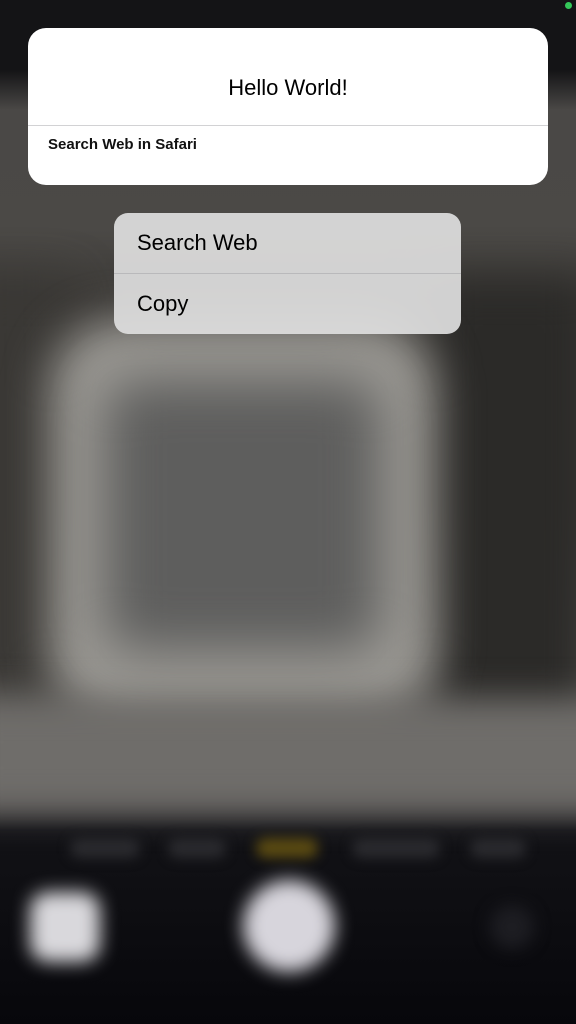 The width and height of the screenshot is (576, 1024). What do you see at coordinates (568, 5) in the screenshot?
I see `recording-indicator-icon` at bounding box center [568, 5].